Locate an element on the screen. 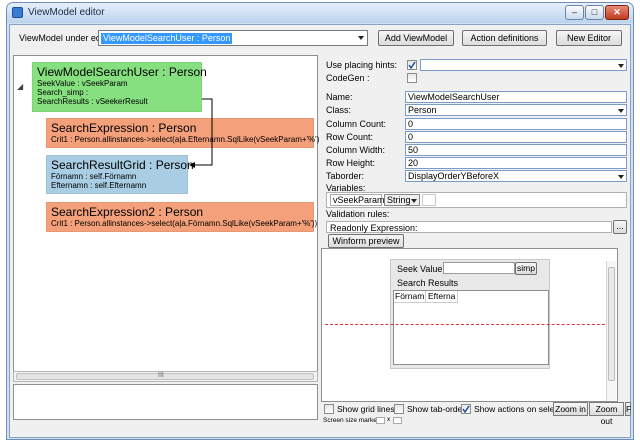 The image size is (640, 448). scroll-thumb is located at coordinates (611, 324).